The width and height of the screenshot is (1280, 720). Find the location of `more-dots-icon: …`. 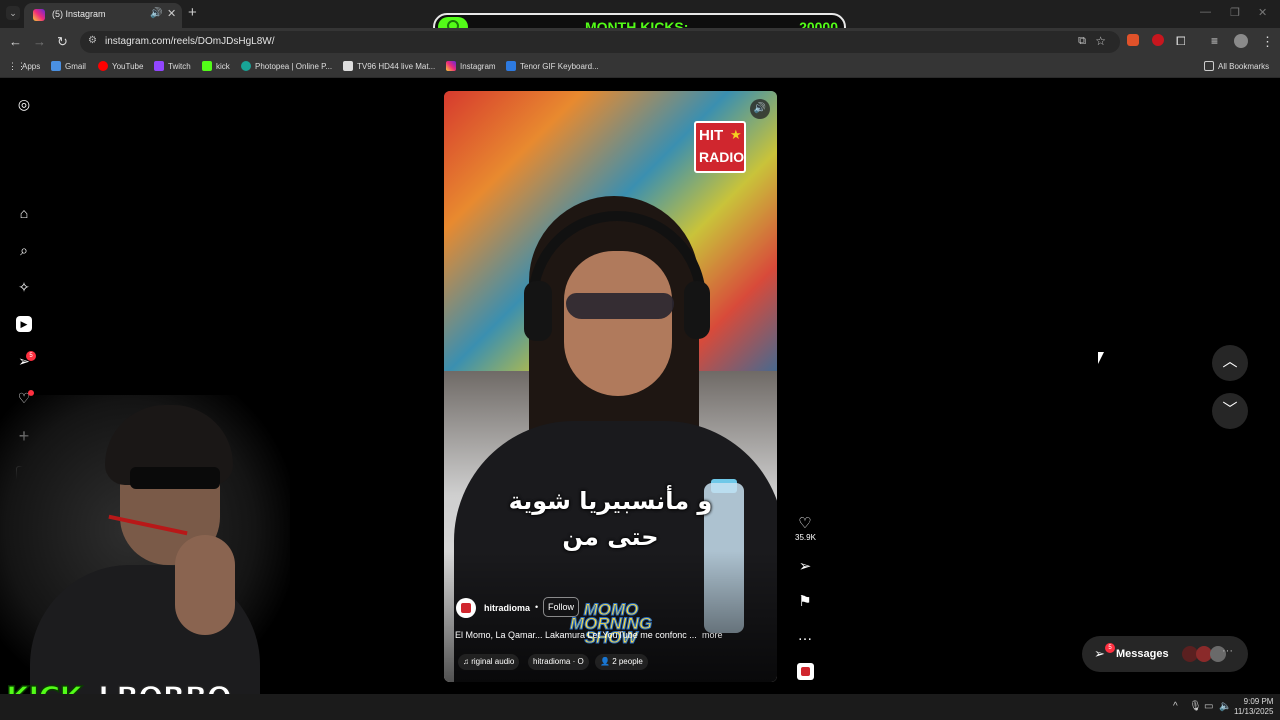

more-dots-icon: … is located at coordinates (805, 635).